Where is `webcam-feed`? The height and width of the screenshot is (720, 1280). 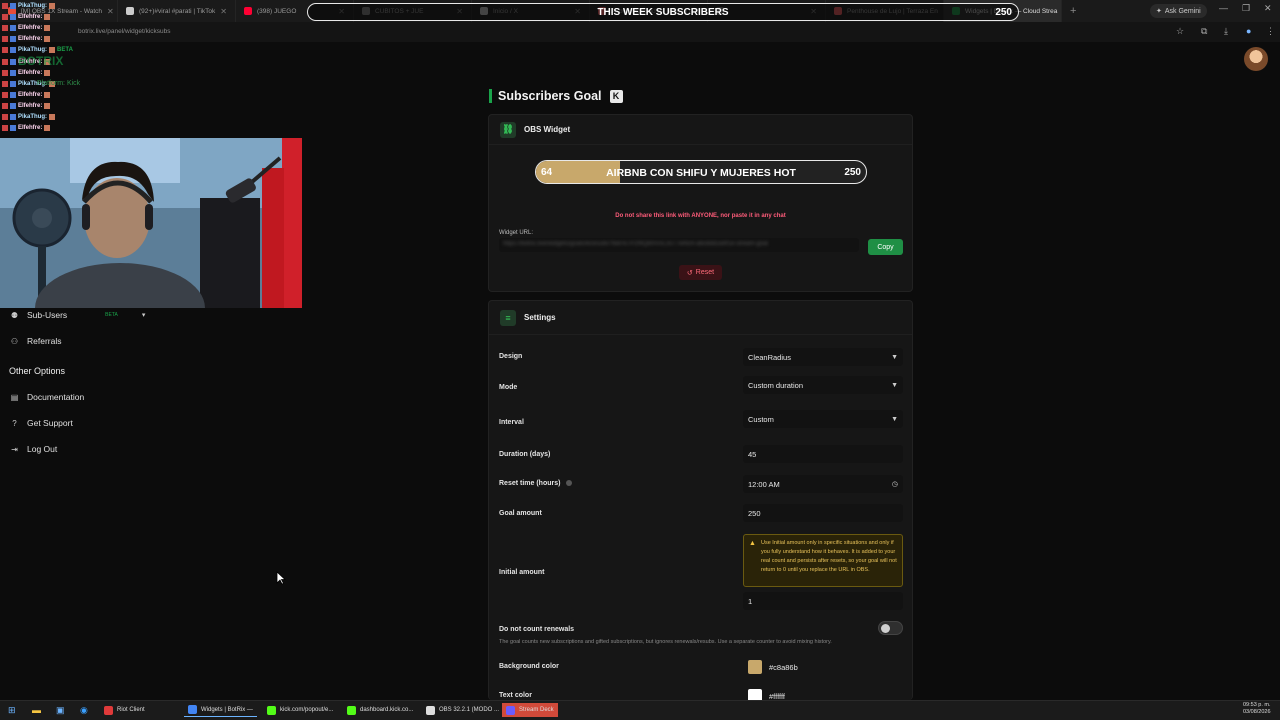 webcam-feed is located at coordinates (151, 223).